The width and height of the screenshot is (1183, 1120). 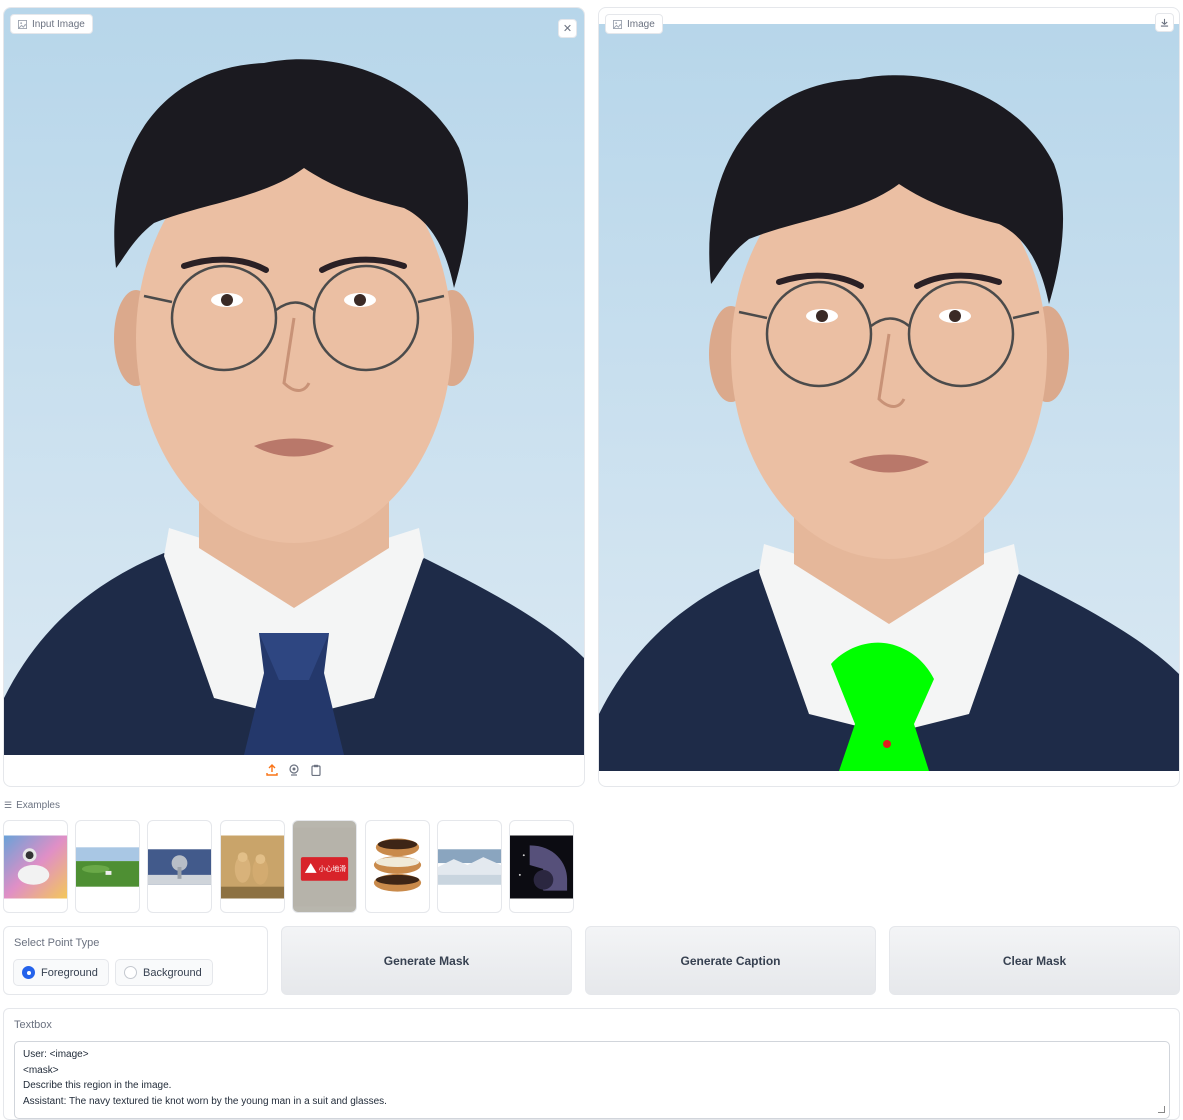 I want to click on radio-dot-selected, so click(x=28, y=972).